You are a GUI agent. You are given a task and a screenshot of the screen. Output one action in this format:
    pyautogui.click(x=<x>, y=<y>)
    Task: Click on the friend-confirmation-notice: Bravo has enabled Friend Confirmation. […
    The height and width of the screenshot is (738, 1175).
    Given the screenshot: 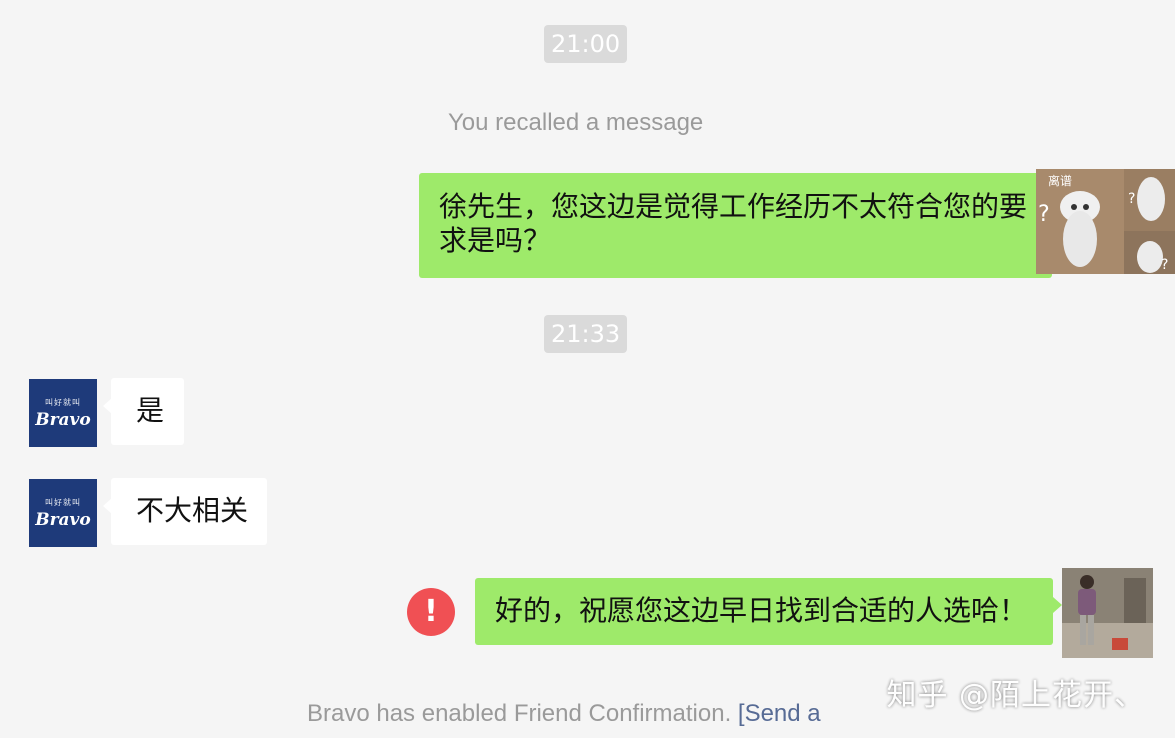 What is the action you would take?
    pyautogui.click(x=564, y=714)
    